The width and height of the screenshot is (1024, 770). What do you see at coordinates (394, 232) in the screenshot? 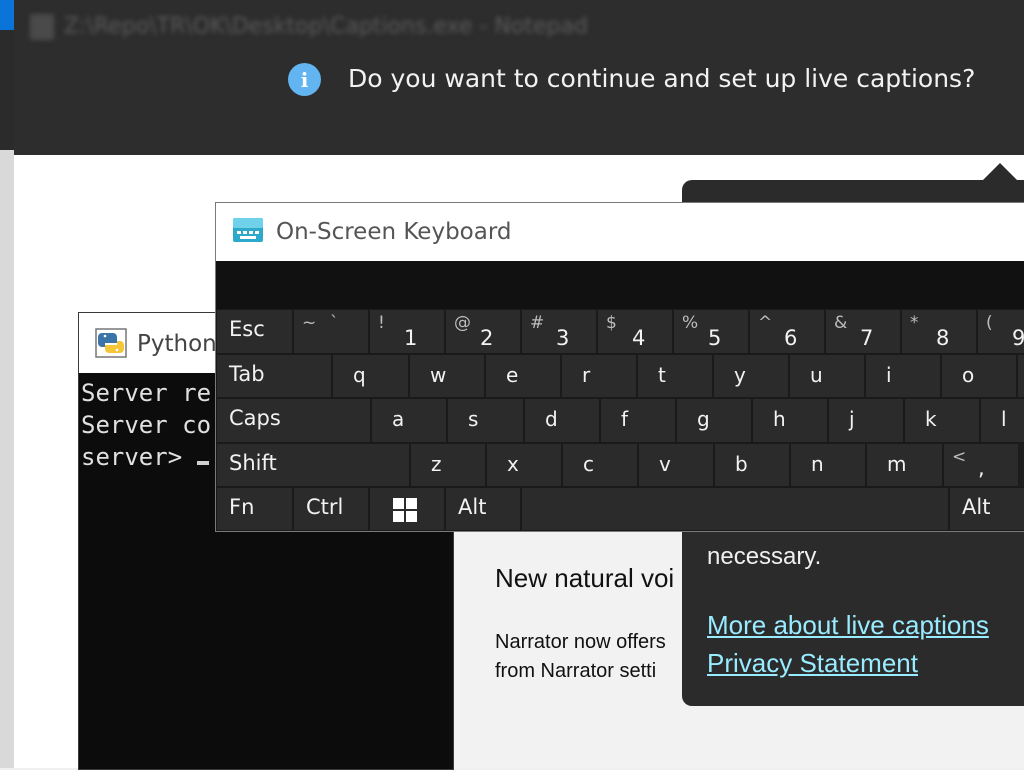
I see `osk-title: On-Screen Keyboard` at bounding box center [394, 232].